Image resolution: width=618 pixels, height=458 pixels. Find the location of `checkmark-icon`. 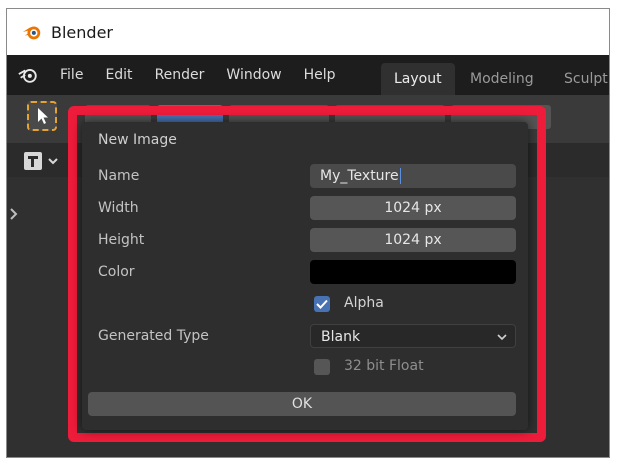

checkmark-icon is located at coordinates (322, 304).